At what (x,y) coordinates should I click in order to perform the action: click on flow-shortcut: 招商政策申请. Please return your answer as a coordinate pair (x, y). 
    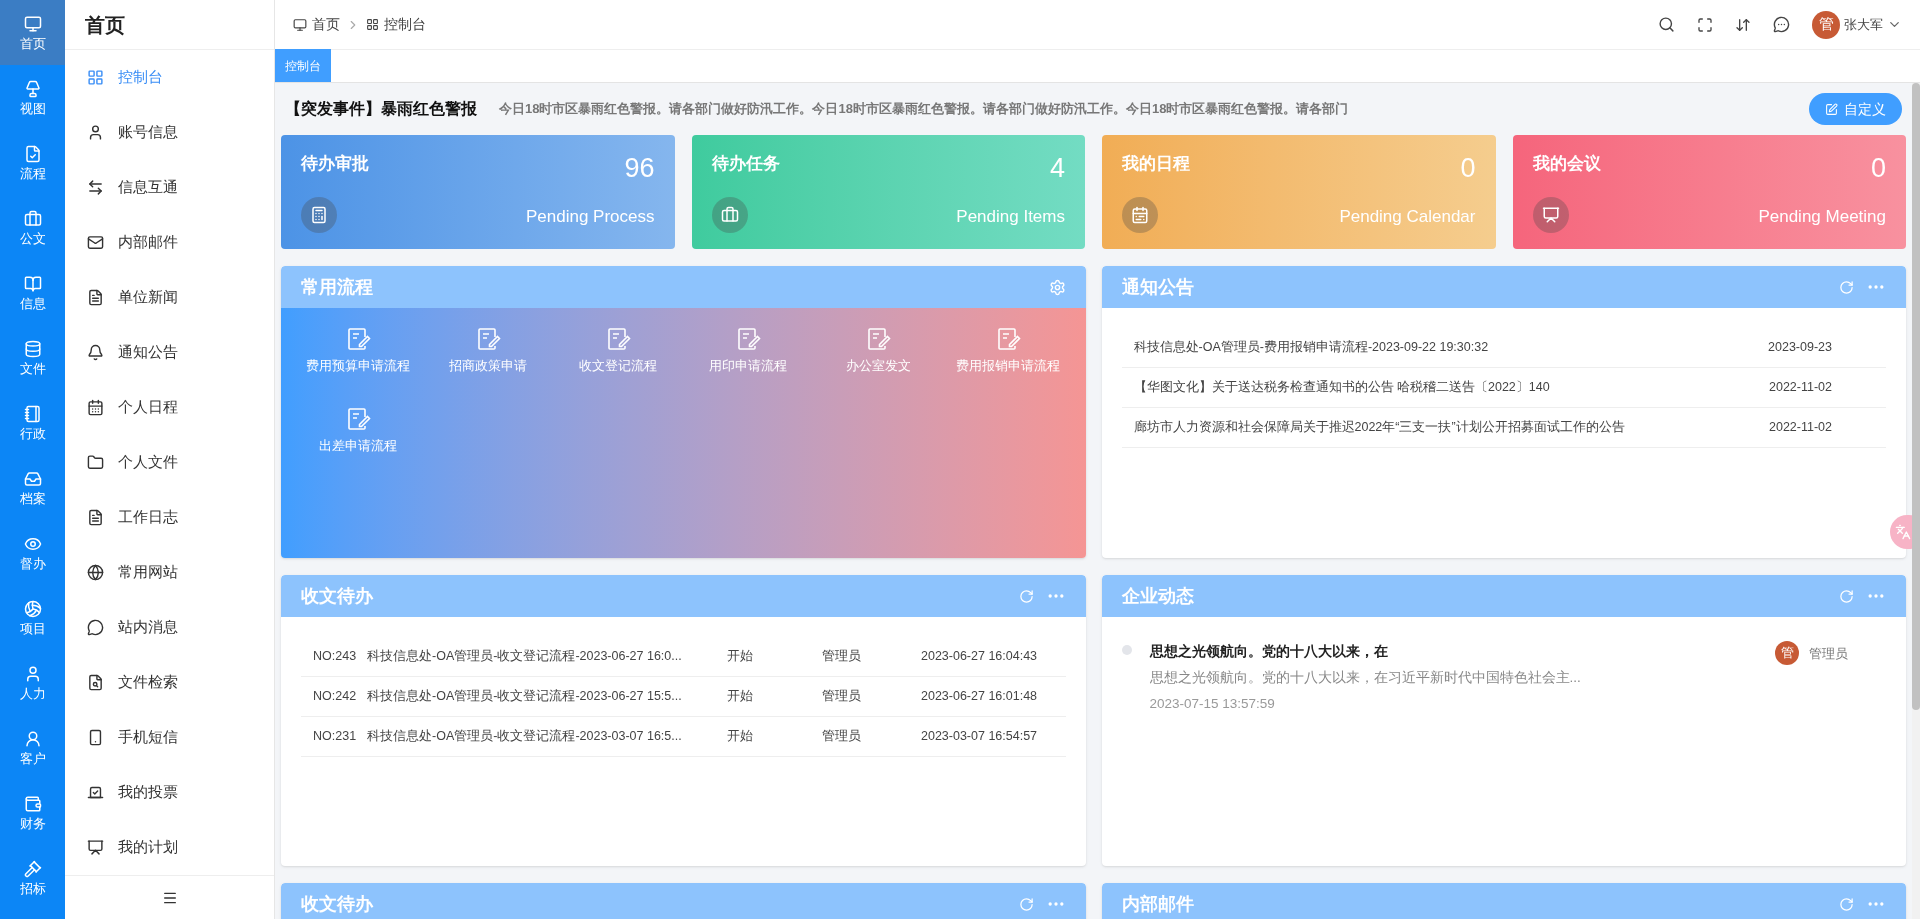
    Looking at the image, I should click on (488, 351).